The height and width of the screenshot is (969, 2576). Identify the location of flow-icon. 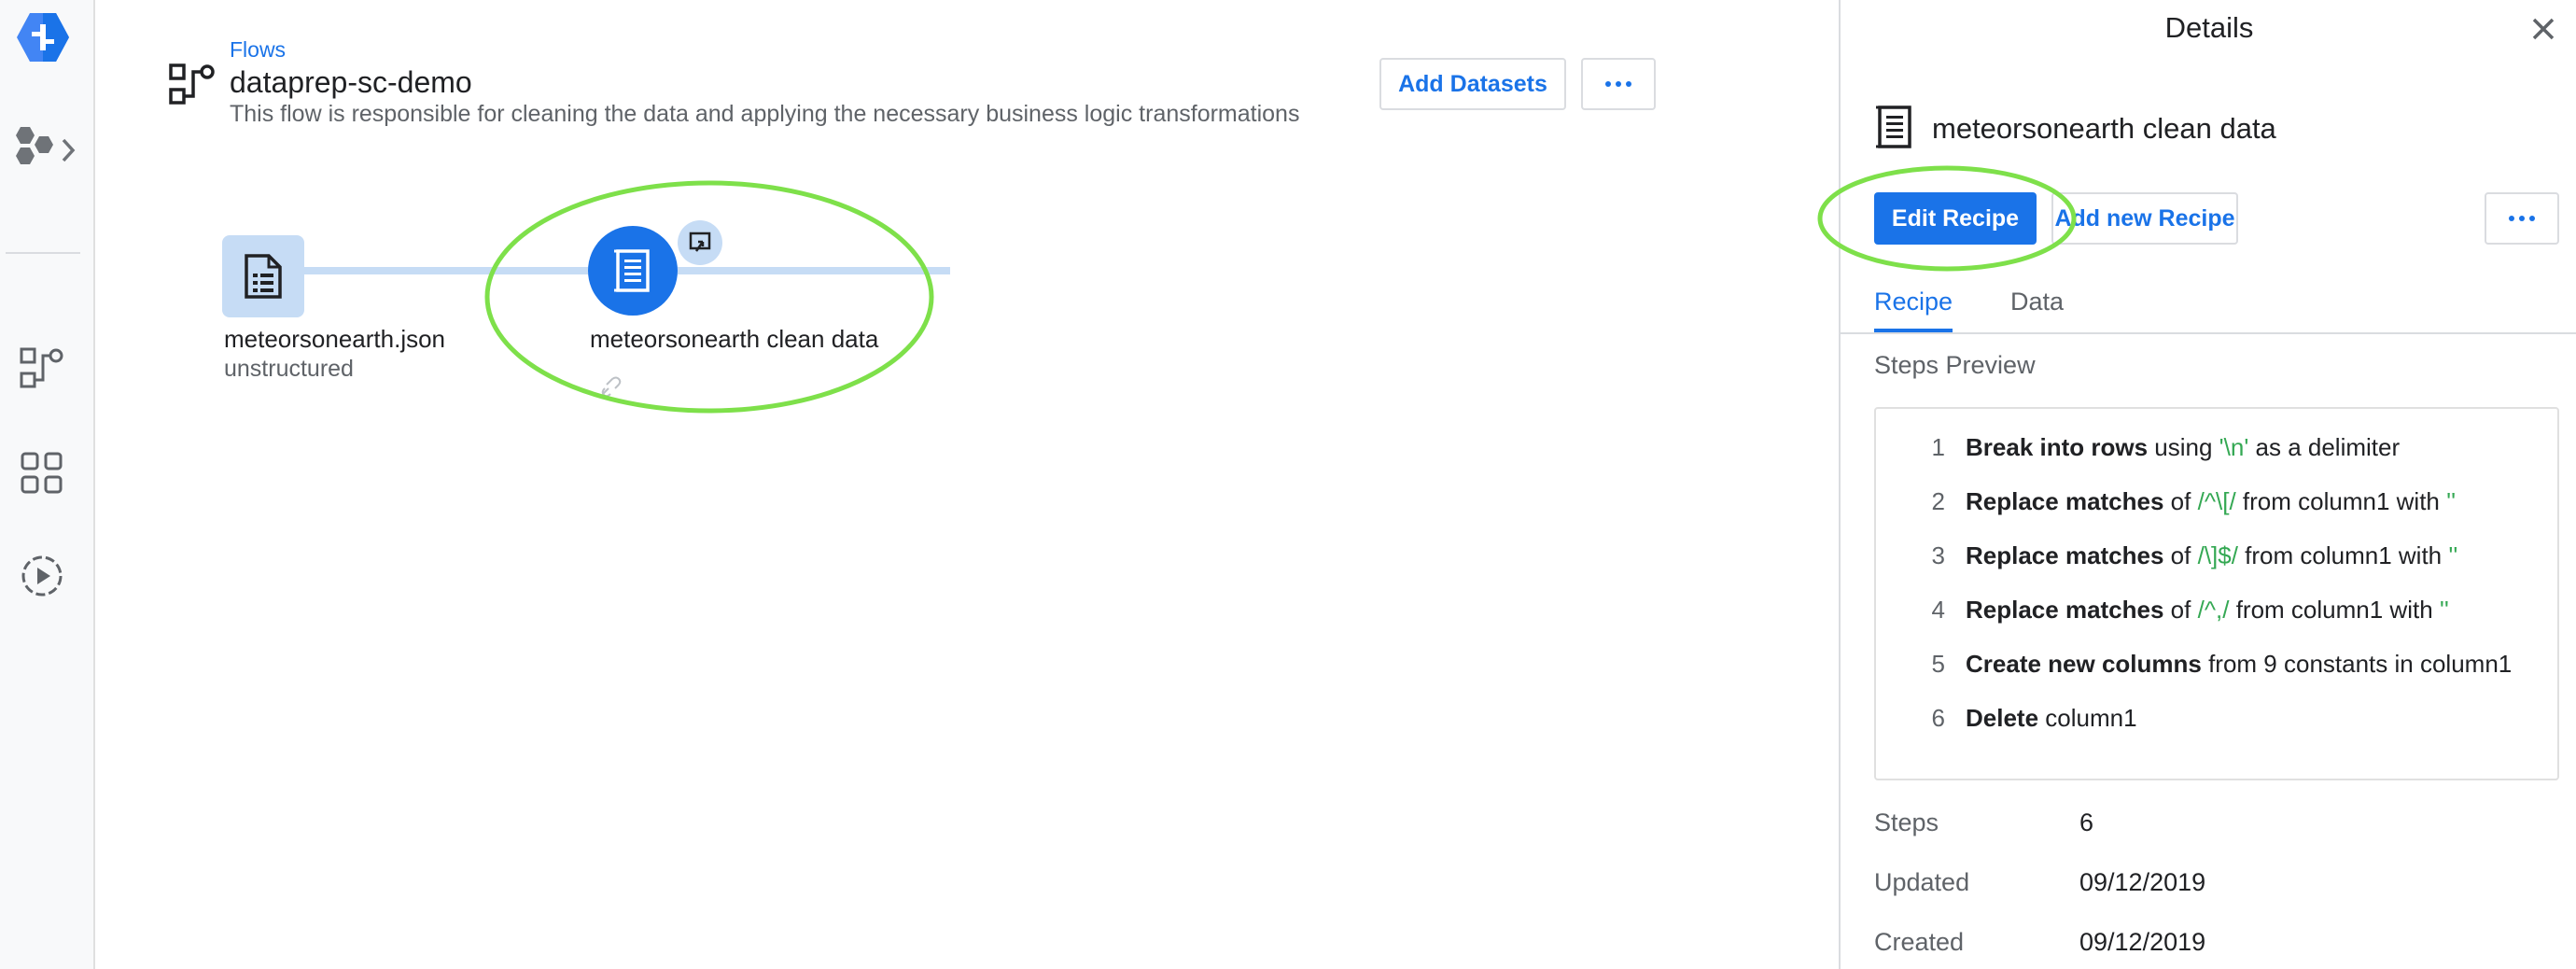
(192, 84).